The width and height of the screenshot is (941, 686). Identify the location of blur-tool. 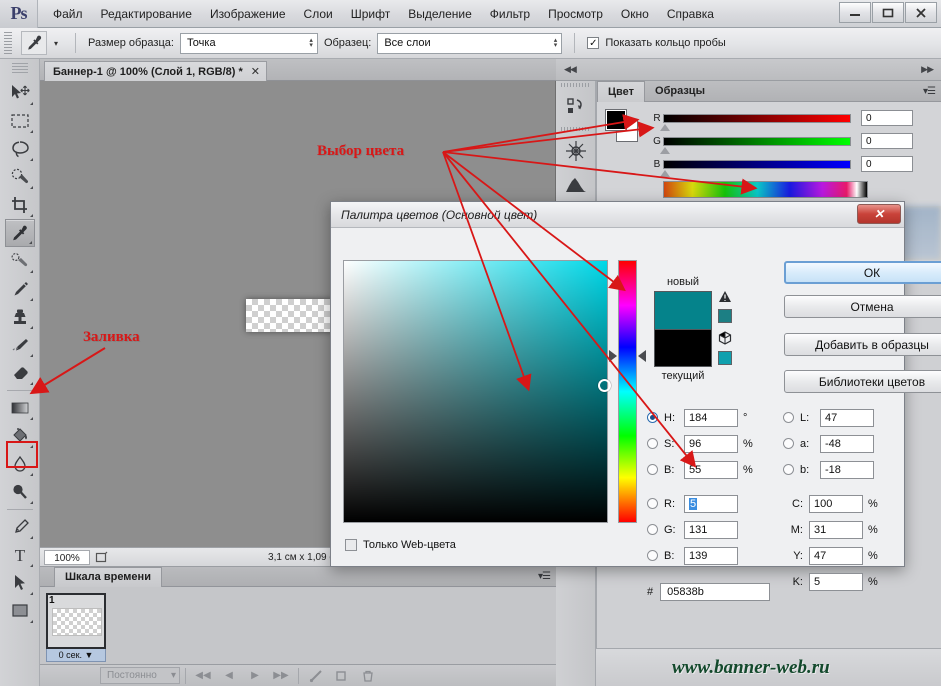
(20, 464).